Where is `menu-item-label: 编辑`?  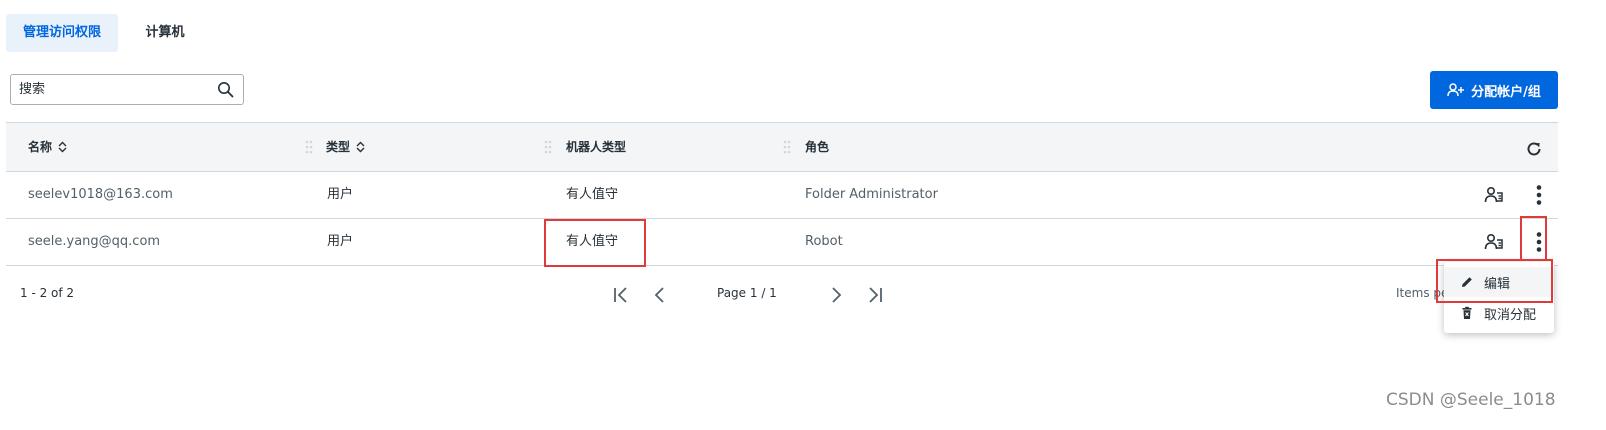 menu-item-label: 编辑 is located at coordinates (1497, 284).